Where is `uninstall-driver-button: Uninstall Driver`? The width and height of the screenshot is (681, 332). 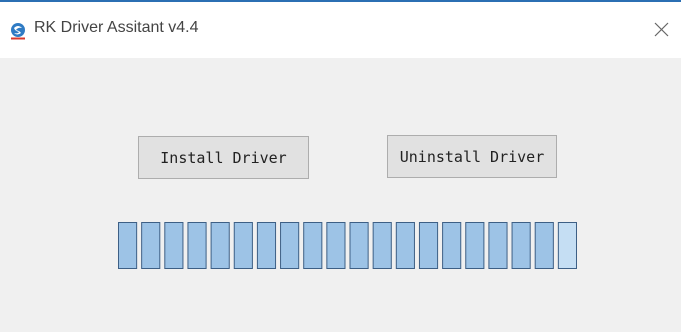 uninstall-driver-button: Uninstall Driver is located at coordinates (472, 156).